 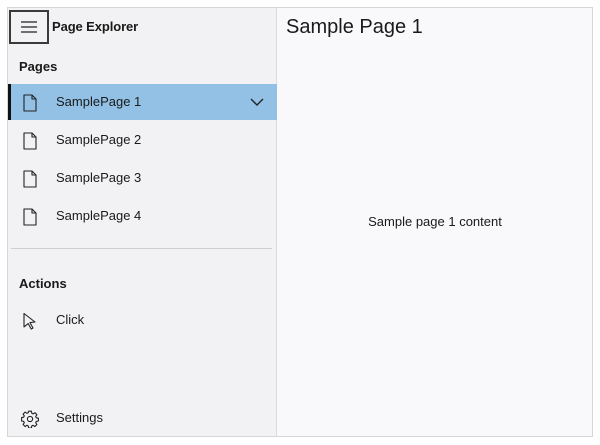 I want to click on cursor-icon, so click(x=30, y=321).